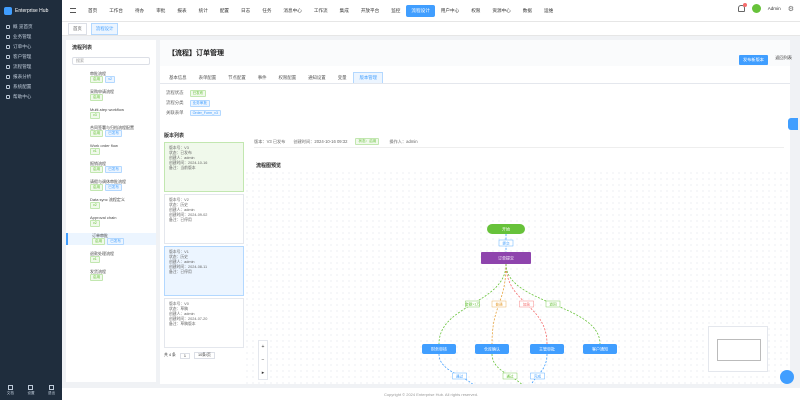  I want to click on subtab: 事件, so click(262, 78).